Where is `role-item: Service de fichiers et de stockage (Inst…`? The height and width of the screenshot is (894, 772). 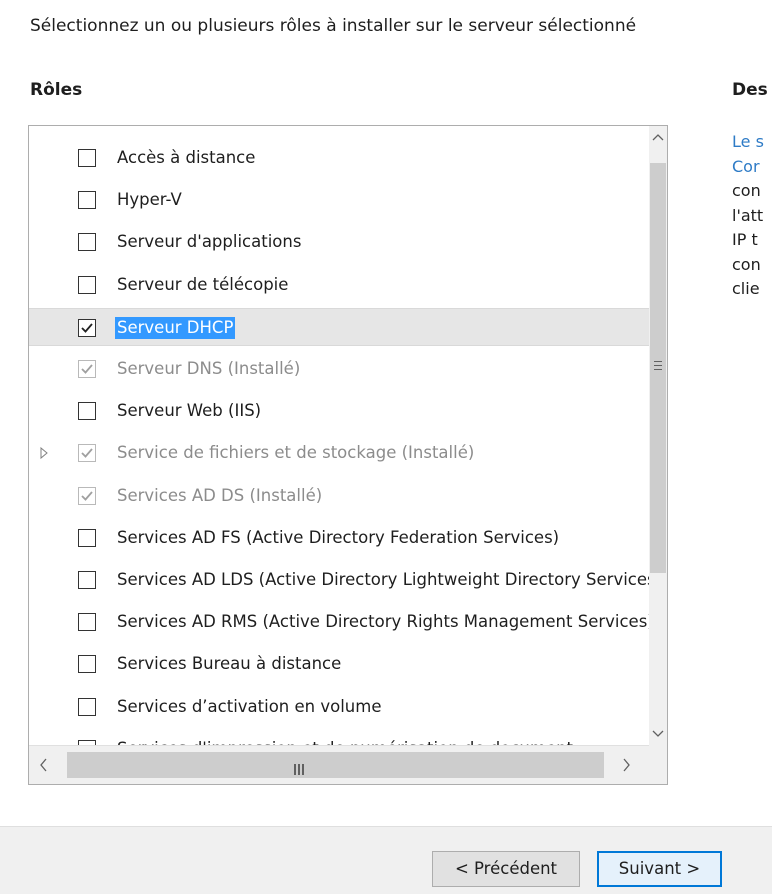
role-item: Service de fichiers et de stockage (Inst… is located at coordinates (339, 453).